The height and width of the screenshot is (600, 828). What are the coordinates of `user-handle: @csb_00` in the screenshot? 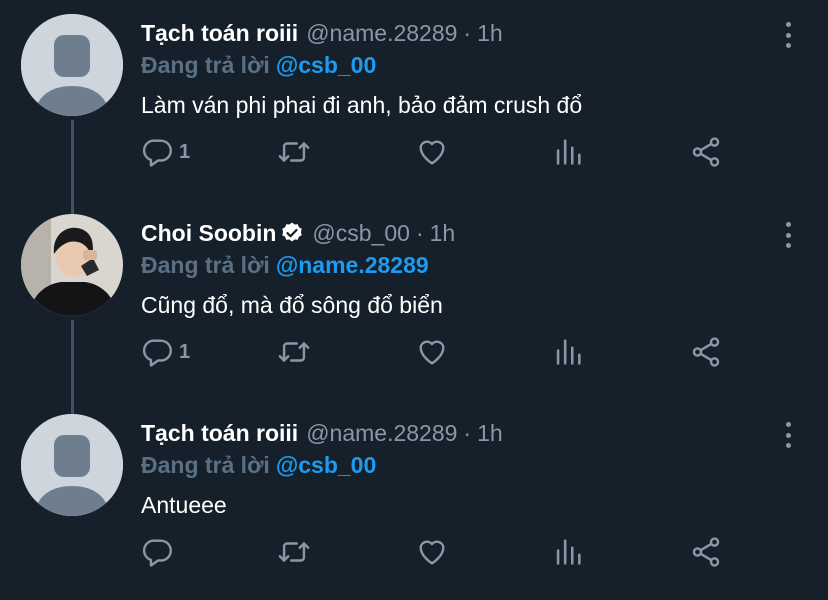 It's located at (361, 233).